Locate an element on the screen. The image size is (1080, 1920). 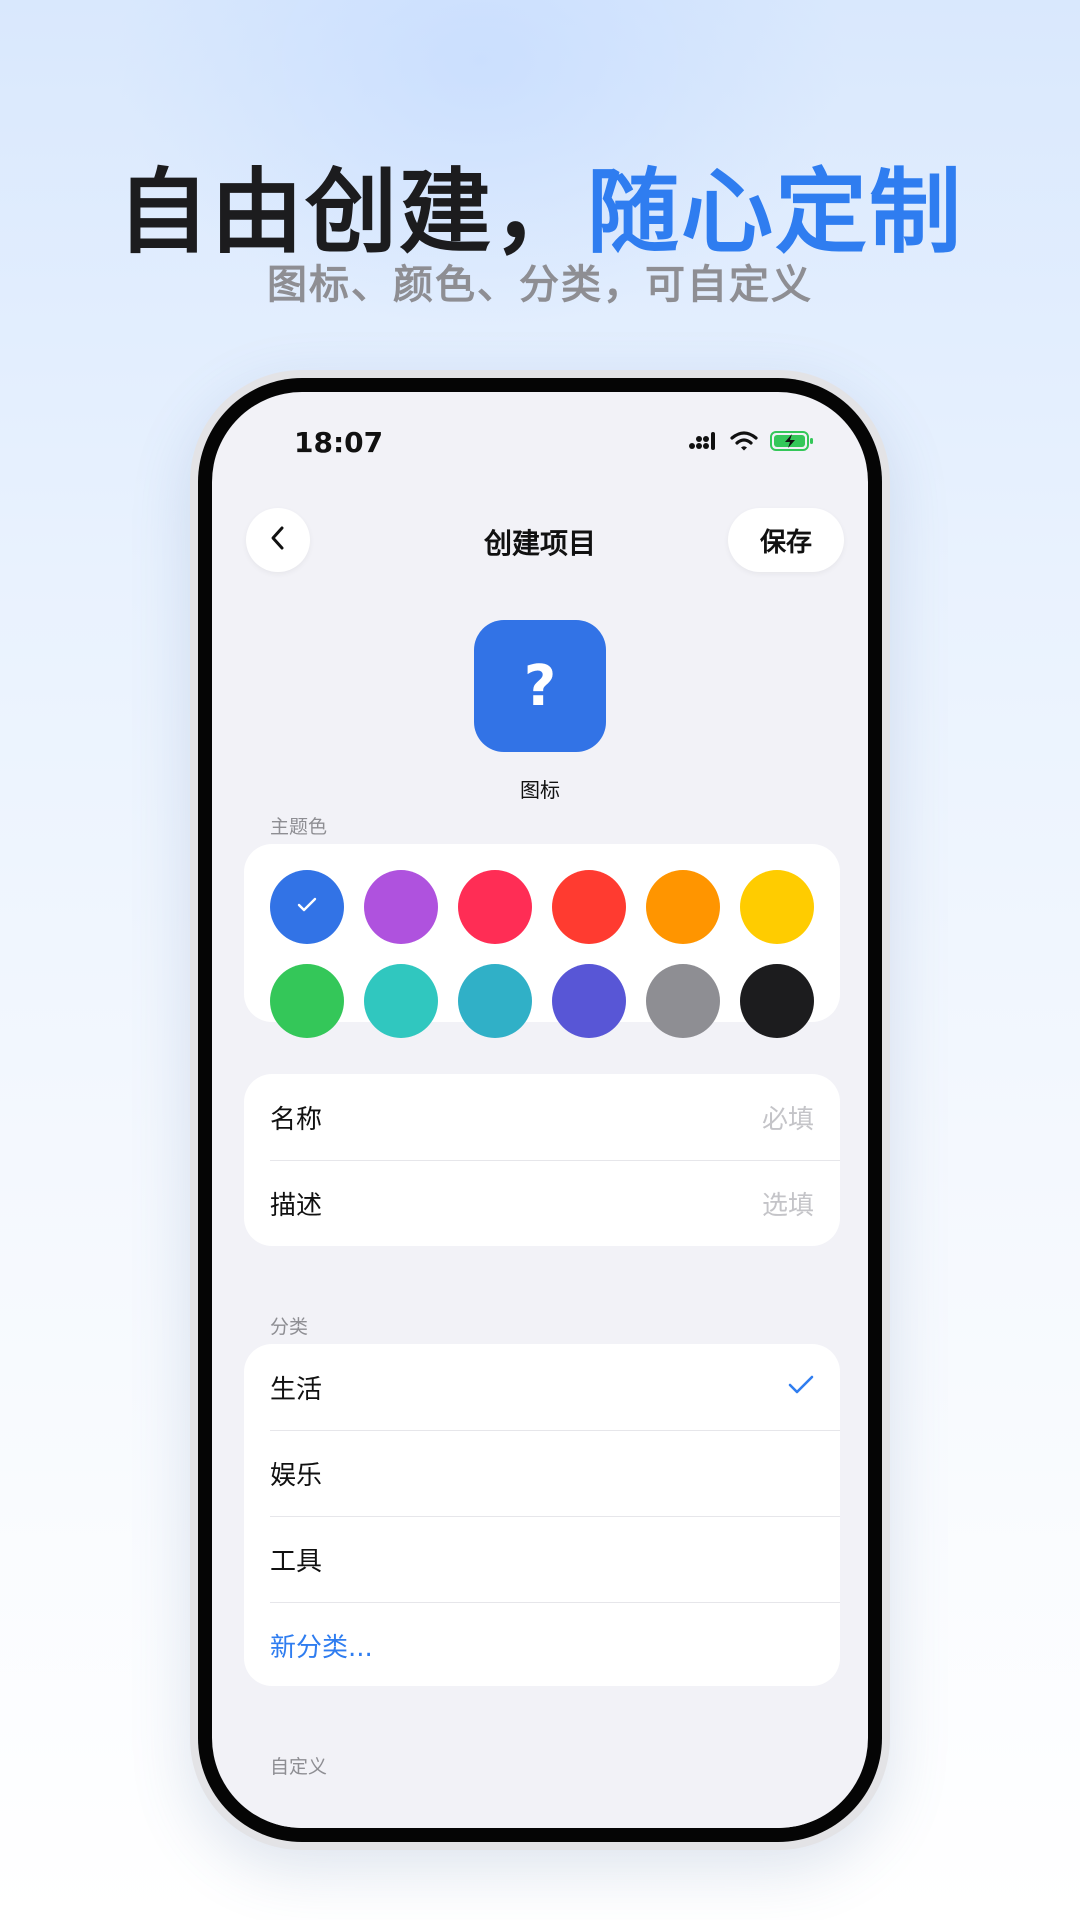
text-fields-card: 名称 必填 描述 选填 is located at coordinates (542, 1160).